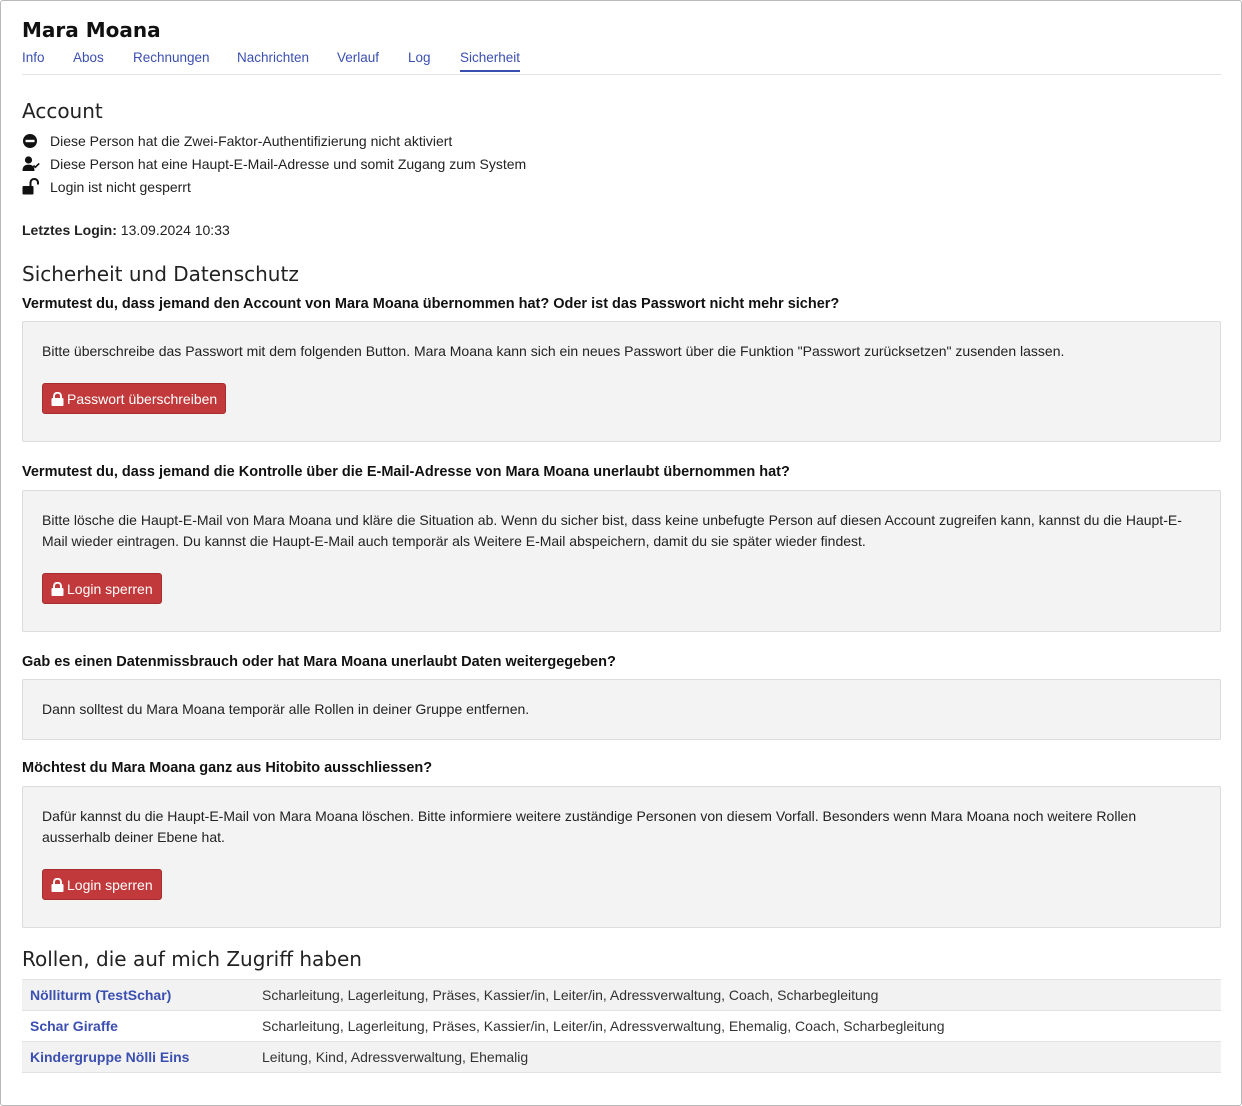 The height and width of the screenshot is (1106, 1242). Describe the element at coordinates (33, 61) in the screenshot. I see `tab-info: Info` at that location.